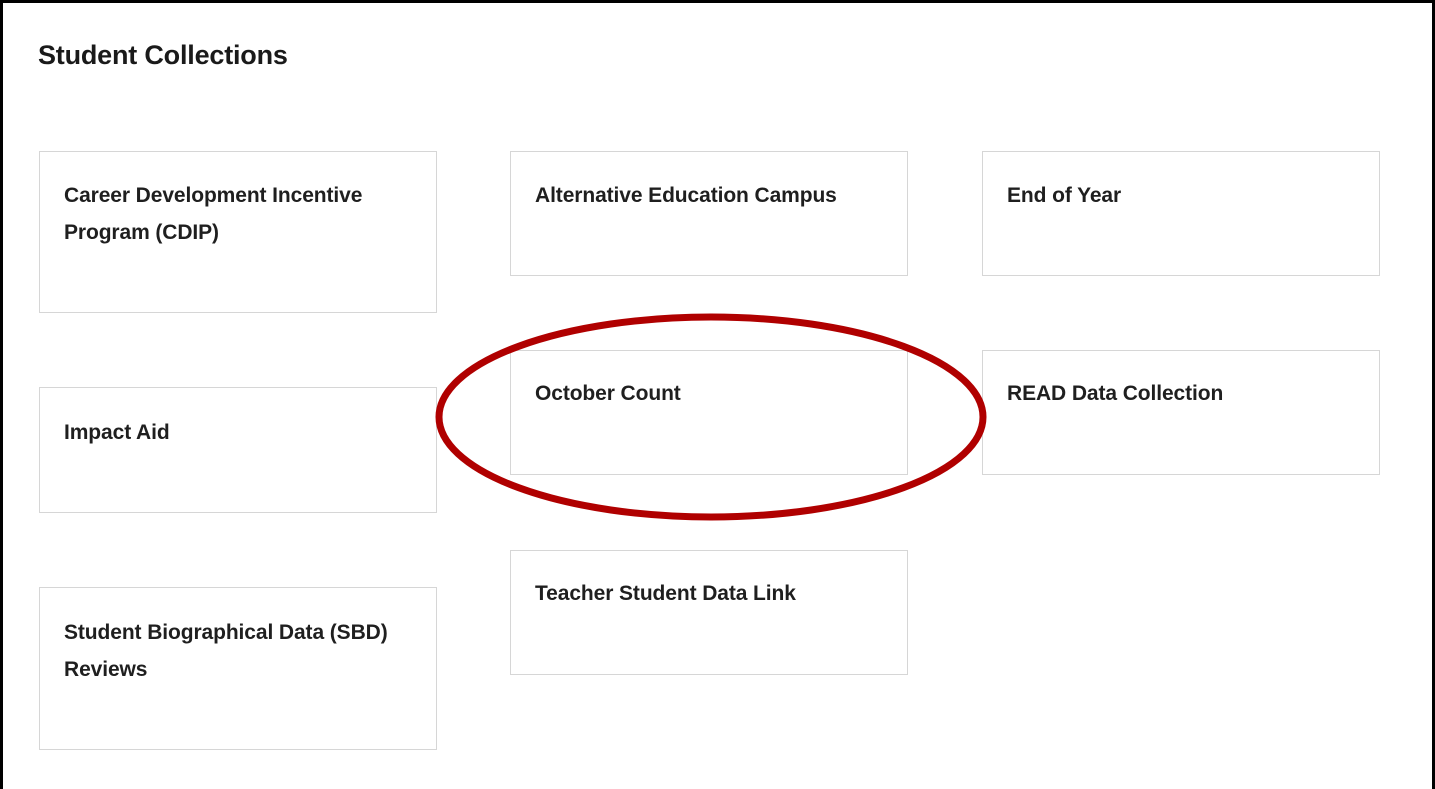 The width and height of the screenshot is (1435, 789). I want to click on tile-impact-aid: Impact Aid, so click(238, 450).